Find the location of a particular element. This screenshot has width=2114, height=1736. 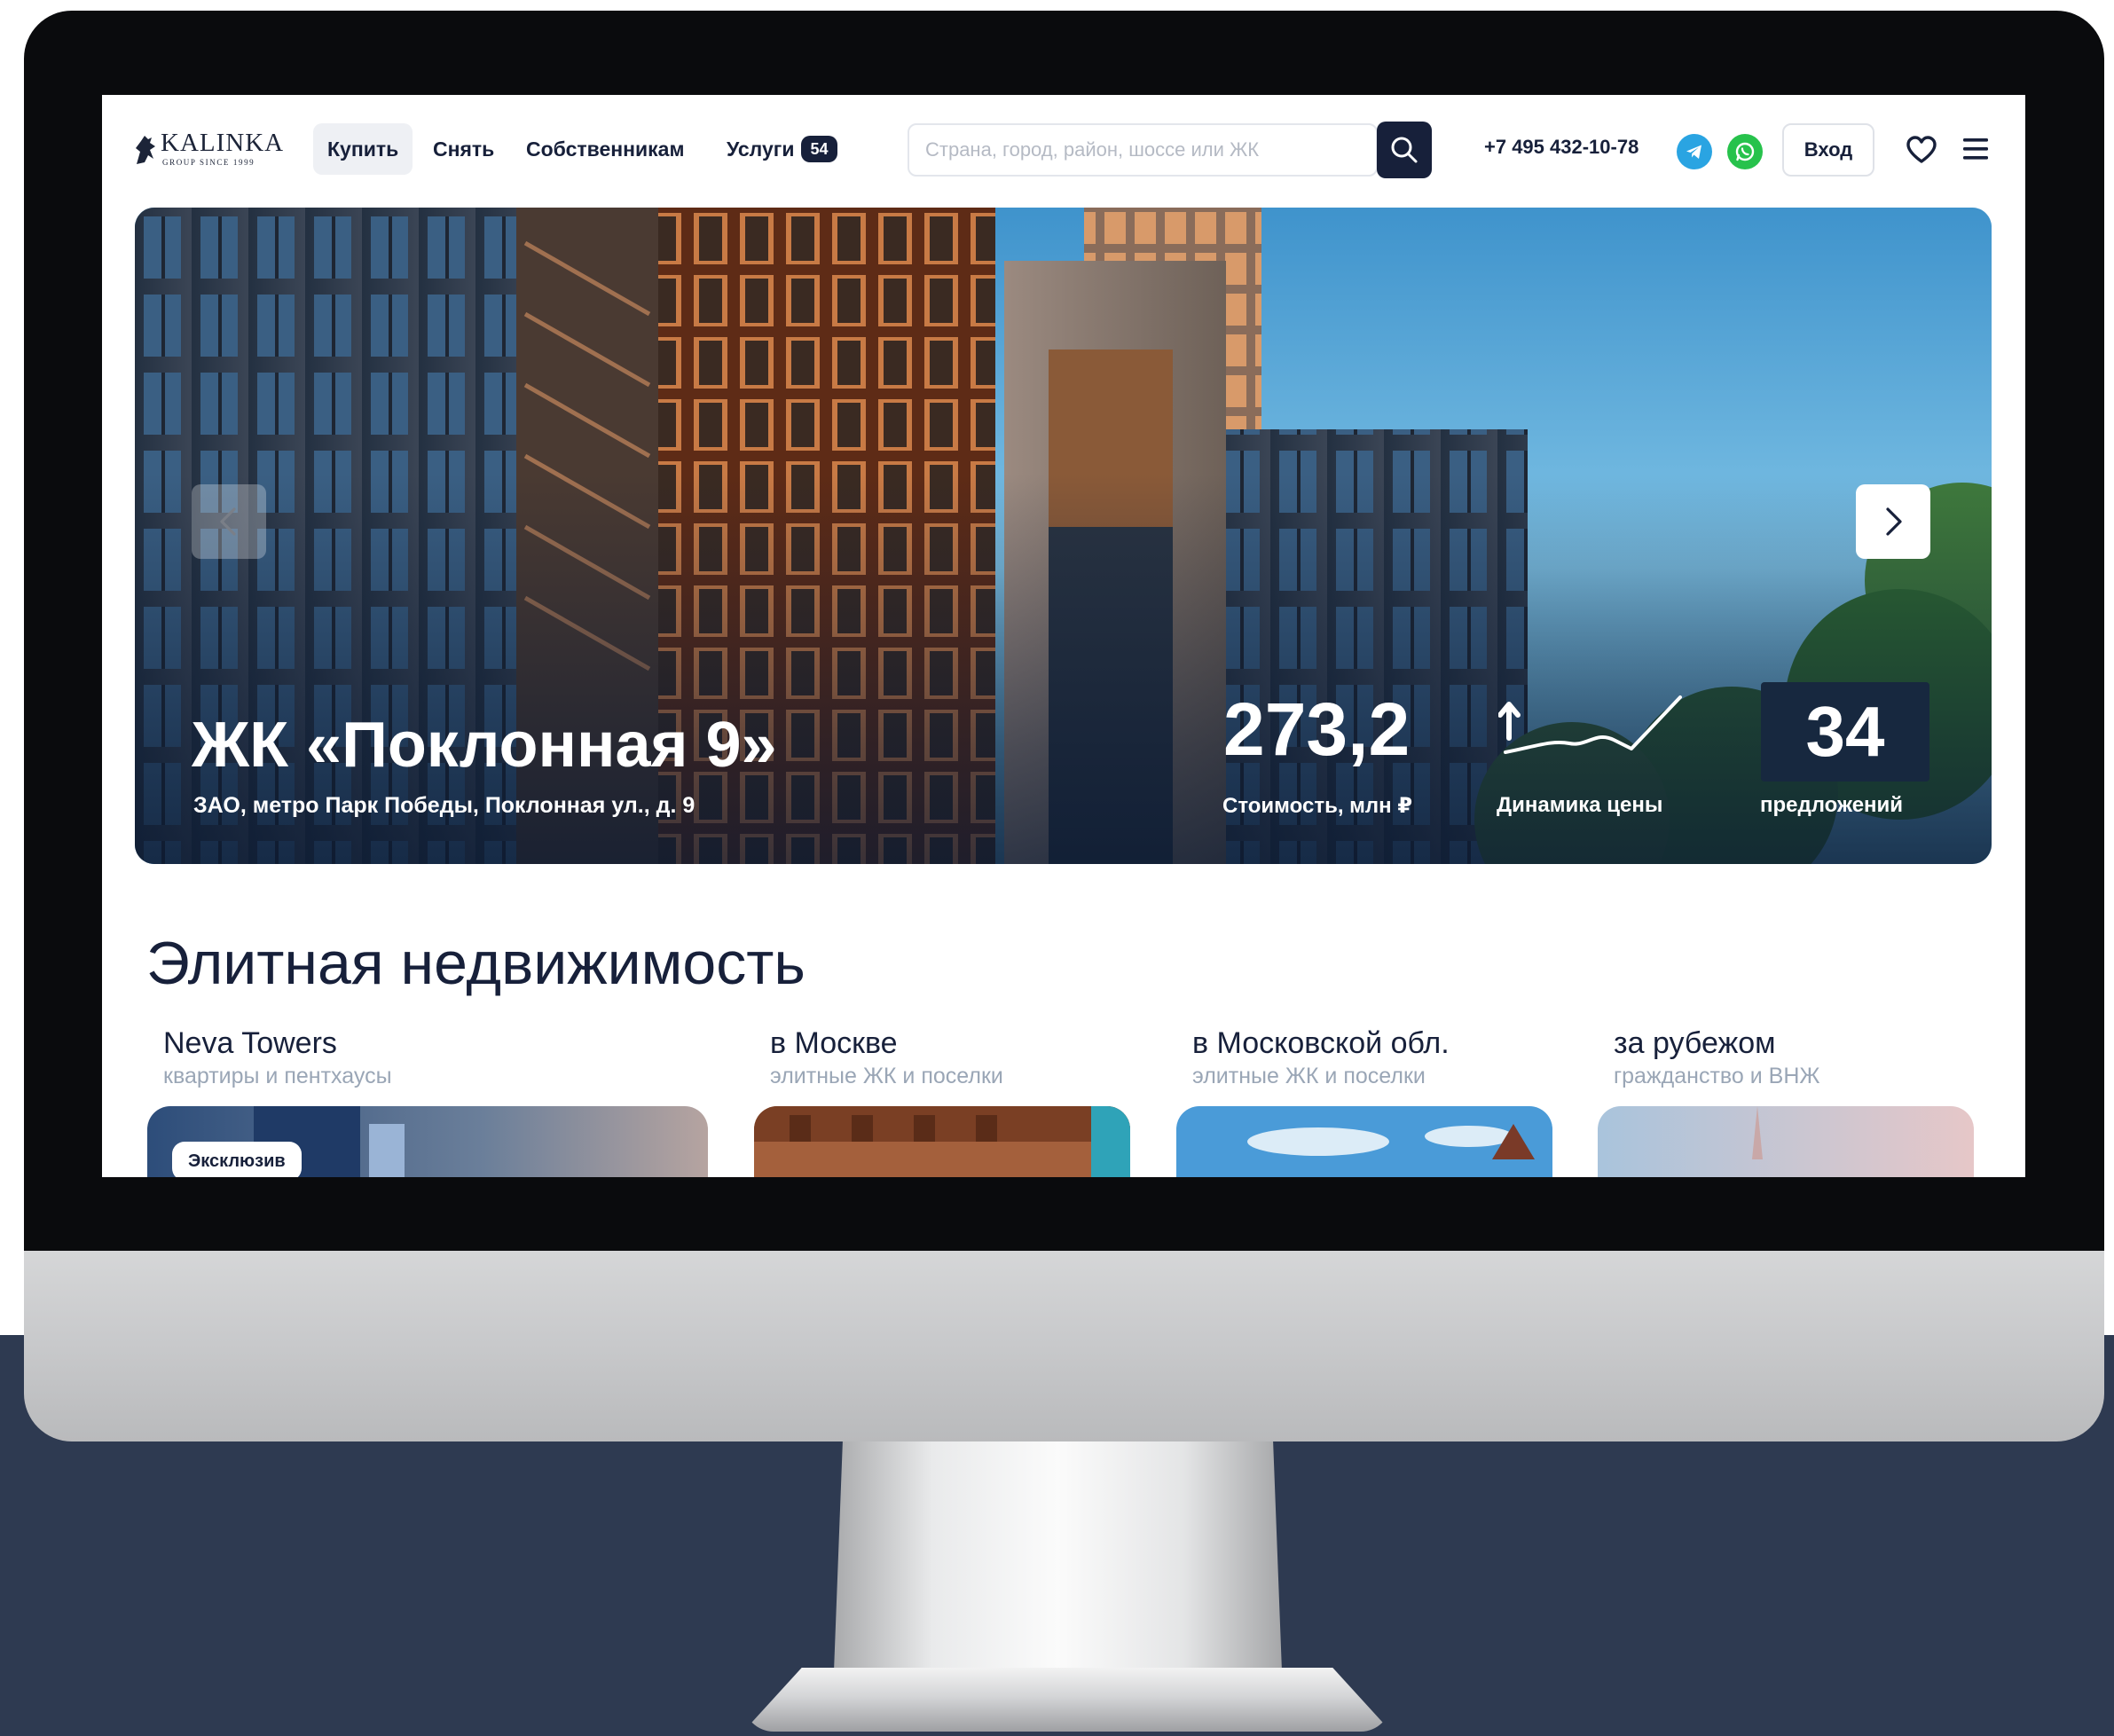

slider-prev-button is located at coordinates (229, 521).